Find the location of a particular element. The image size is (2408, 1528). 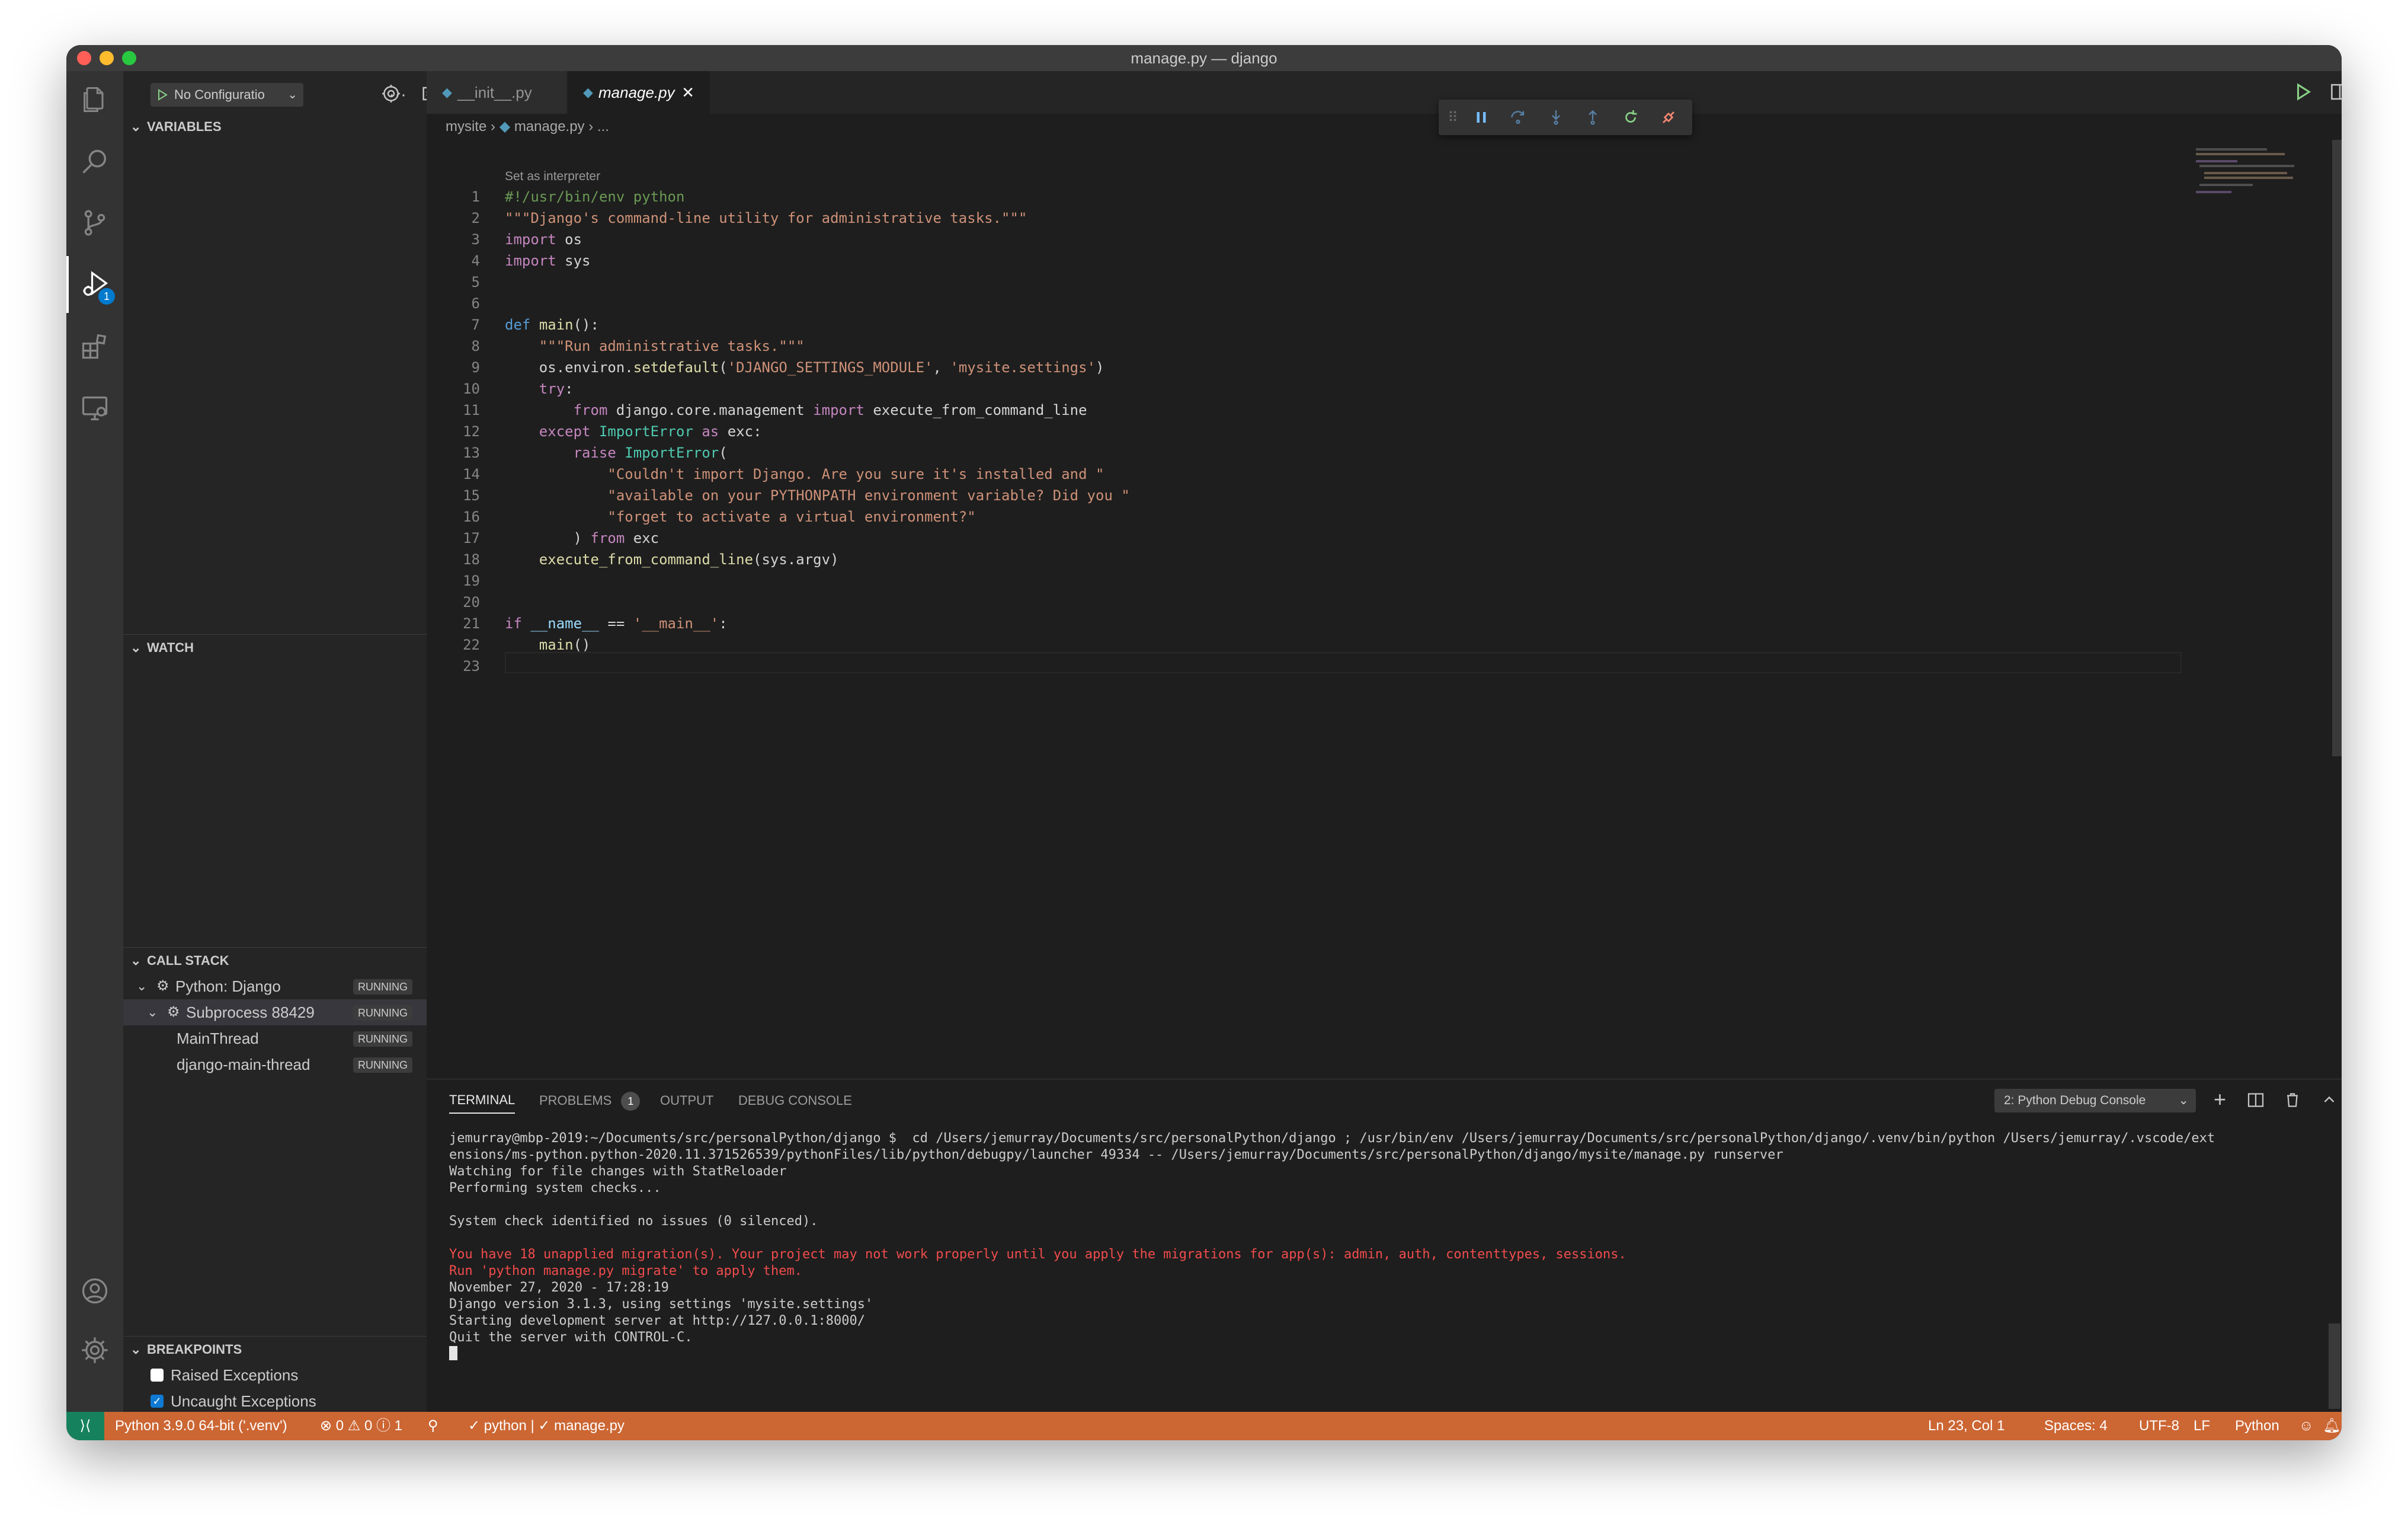

feedback-icon: ☺ is located at coordinates (2306, 1426).